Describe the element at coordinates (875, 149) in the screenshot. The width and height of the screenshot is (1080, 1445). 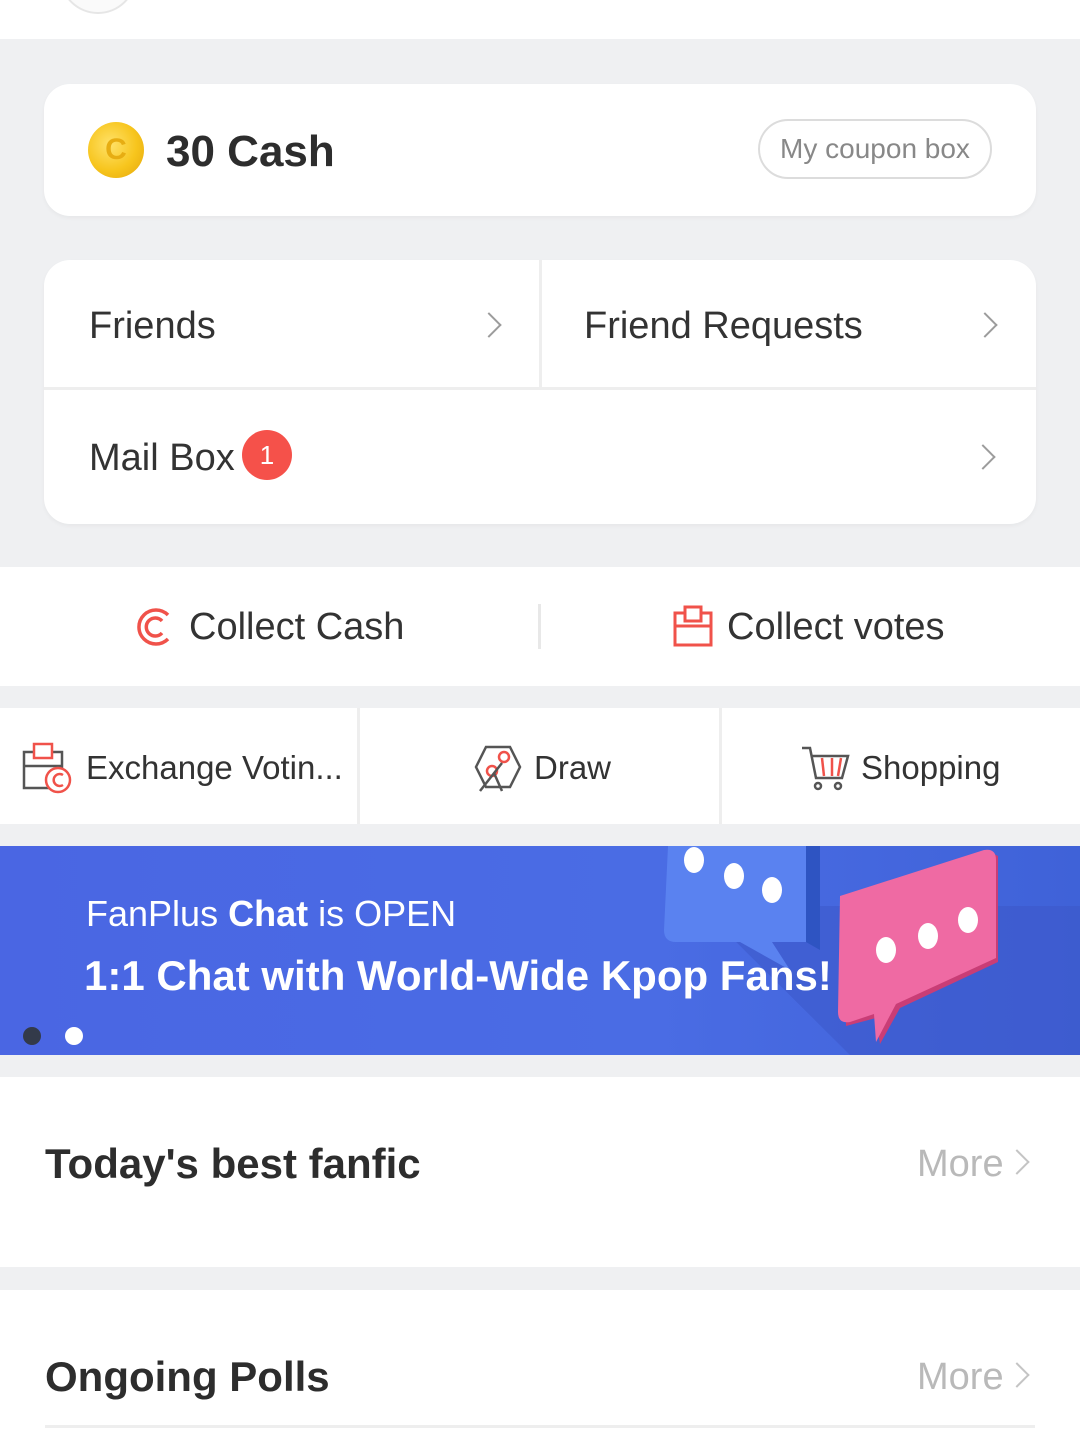
I see `my-coupon-box-button: My coupon box` at that location.